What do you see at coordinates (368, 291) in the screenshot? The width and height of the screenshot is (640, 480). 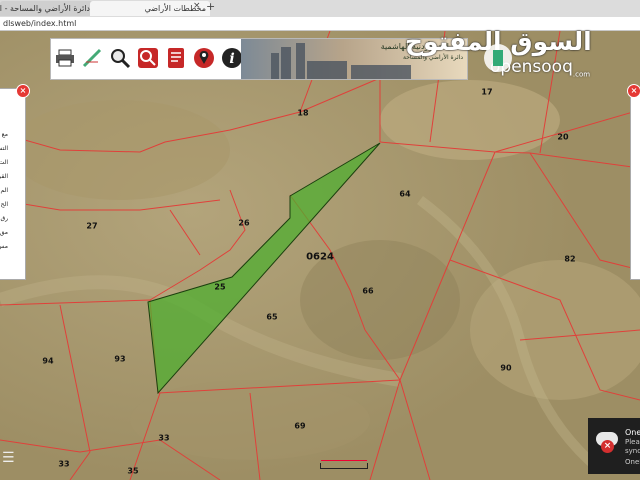 I see `parcel-number: 66` at bounding box center [368, 291].